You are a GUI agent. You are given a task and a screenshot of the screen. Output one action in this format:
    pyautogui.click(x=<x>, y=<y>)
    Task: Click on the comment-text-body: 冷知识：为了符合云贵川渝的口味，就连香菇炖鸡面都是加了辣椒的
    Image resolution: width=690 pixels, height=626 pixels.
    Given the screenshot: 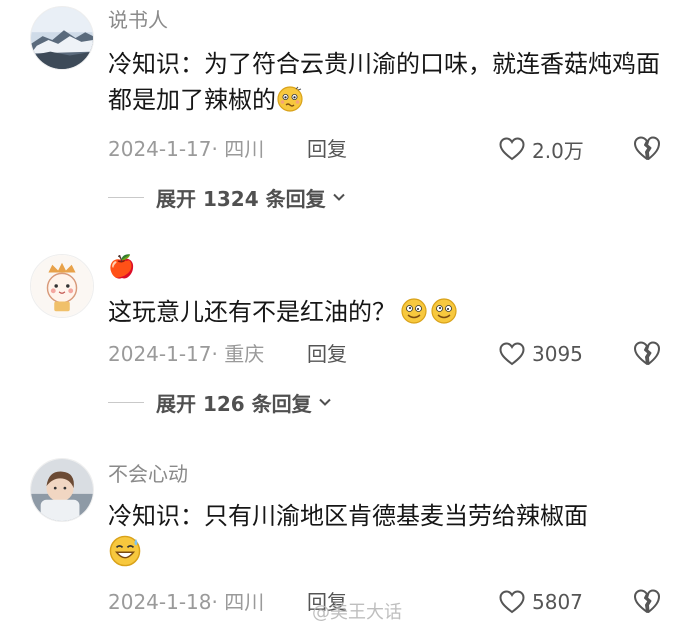 What is the action you would take?
    pyautogui.click(x=384, y=82)
    